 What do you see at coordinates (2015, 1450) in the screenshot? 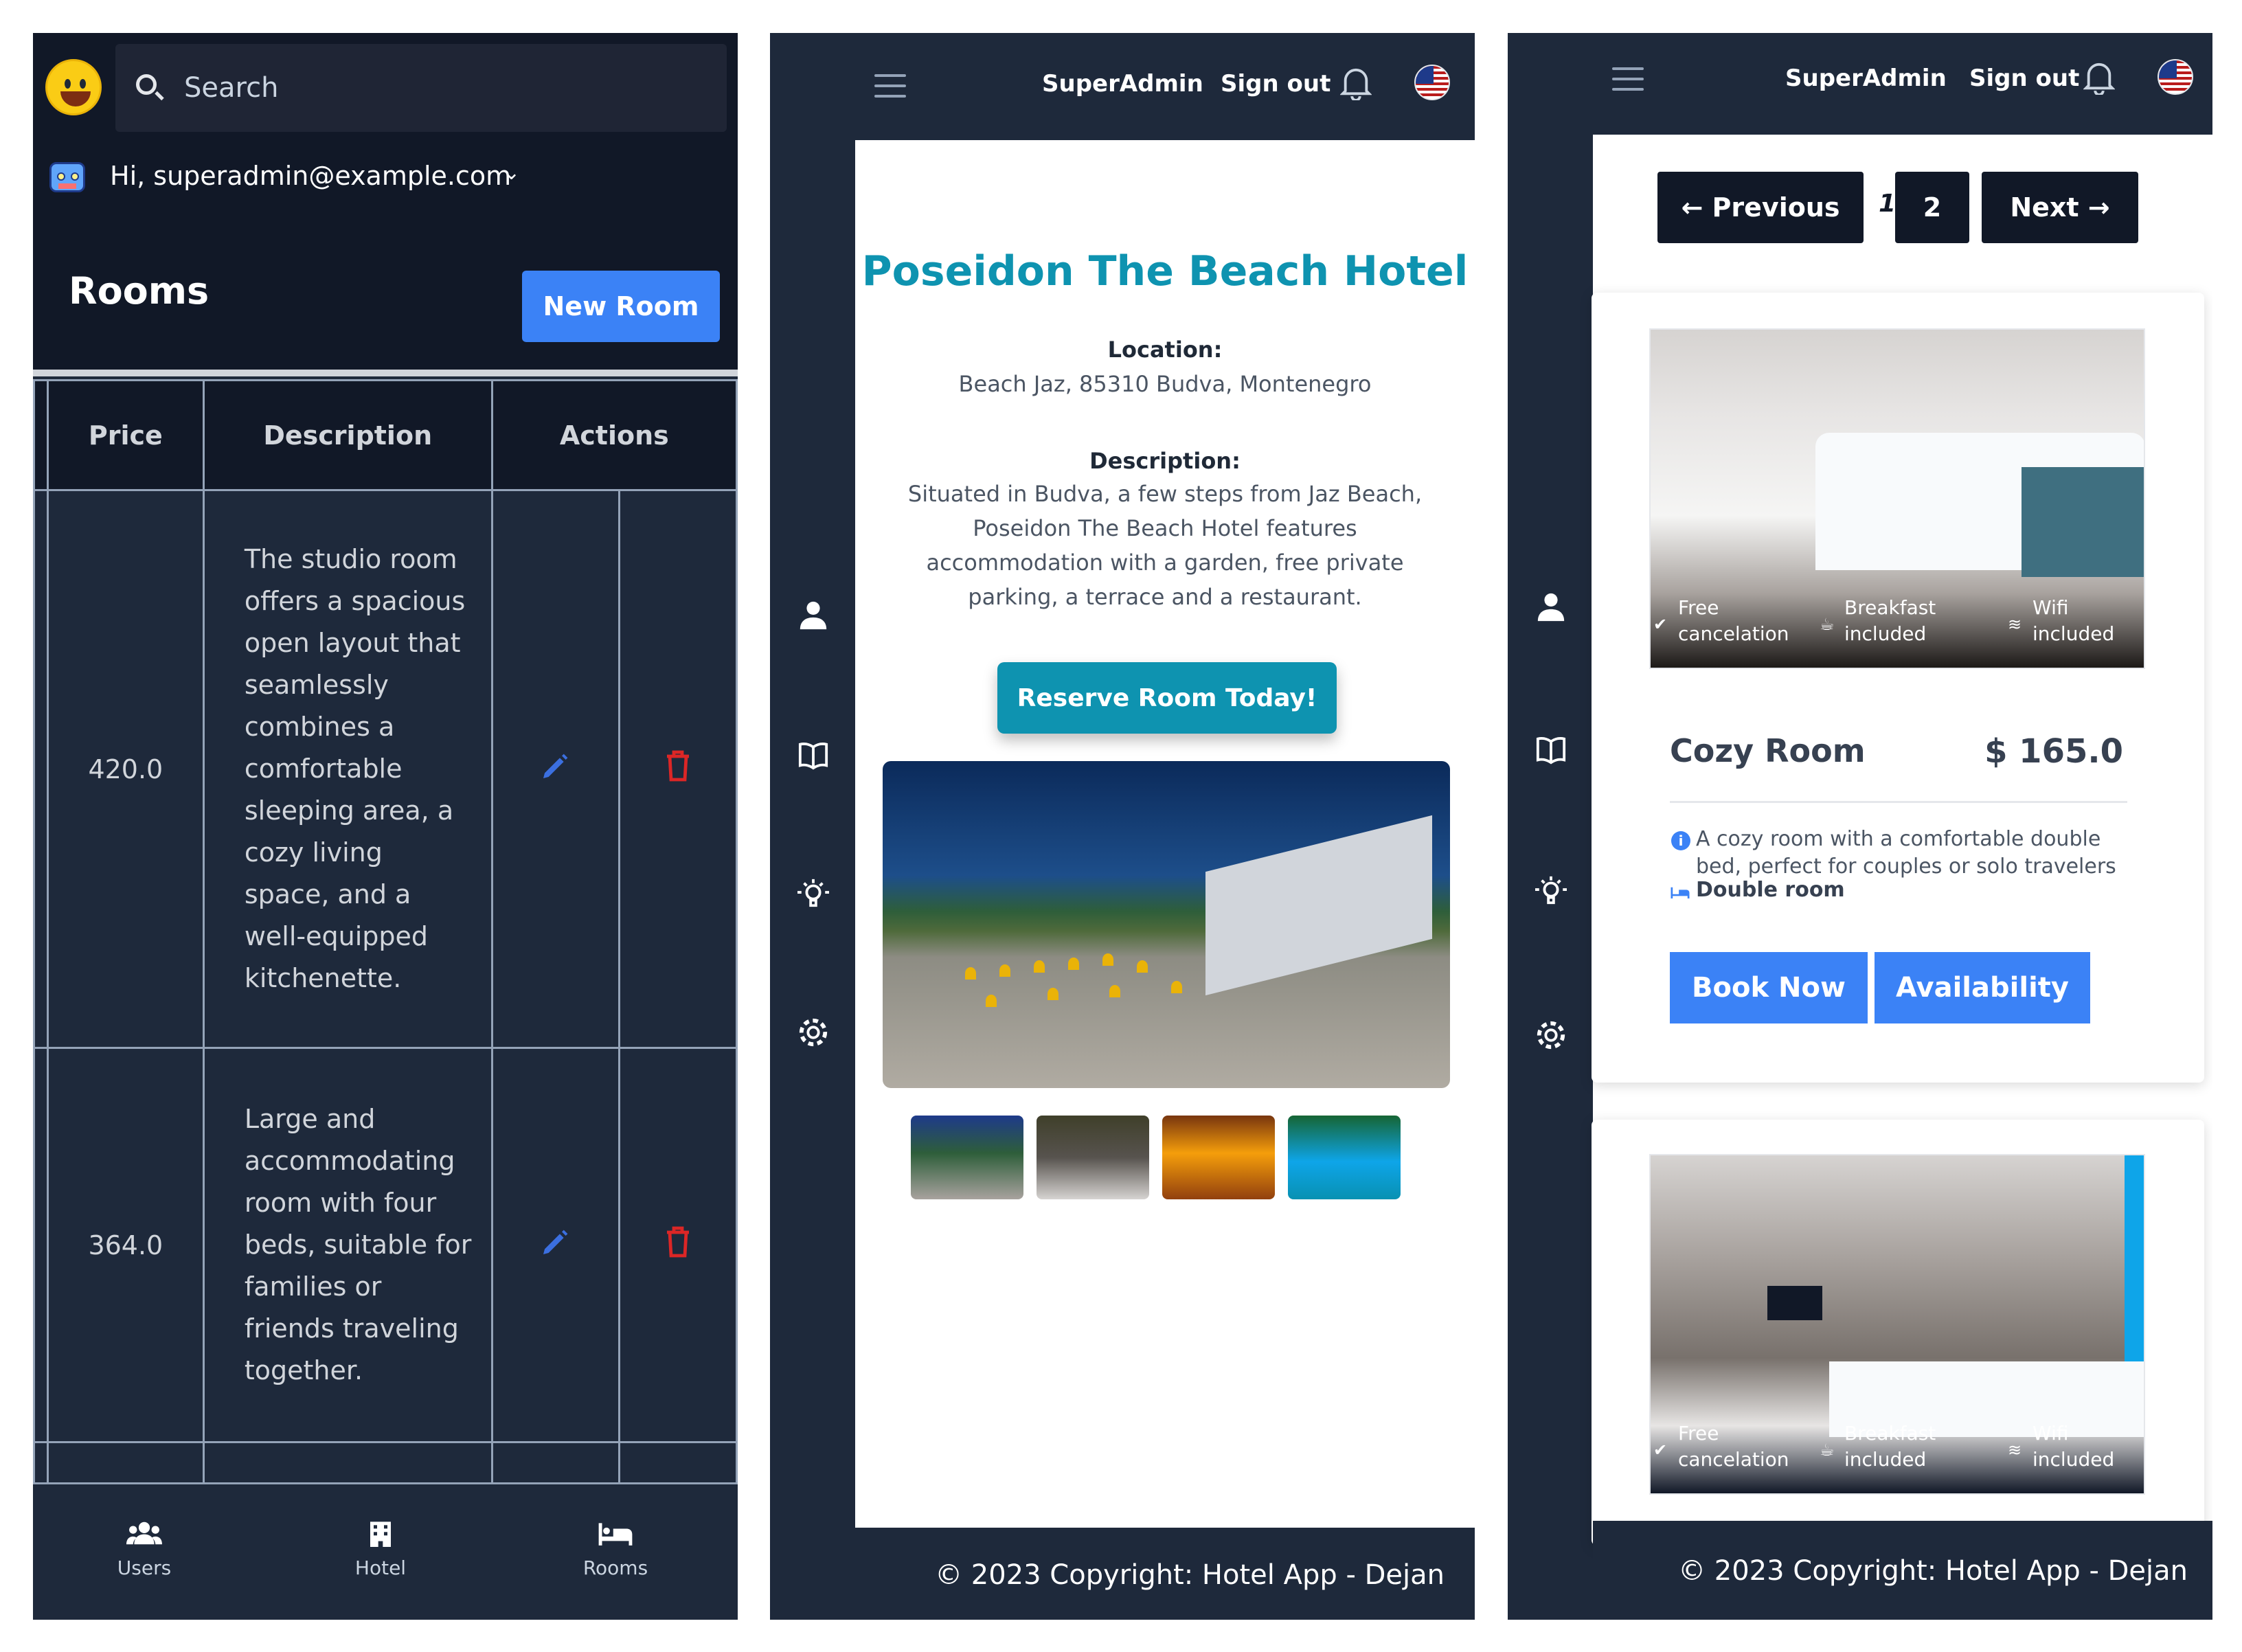
I see `wifi-icon: ≋` at bounding box center [2015, 1450].